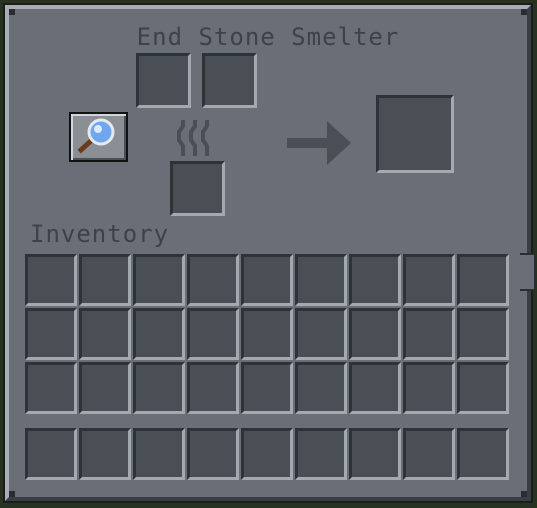 Image resolution: width=537 pixels, height=508 pixels. Describe the element at coordinates (193, 138) in the screenshot. I see `heat-waves-icon` at that location.